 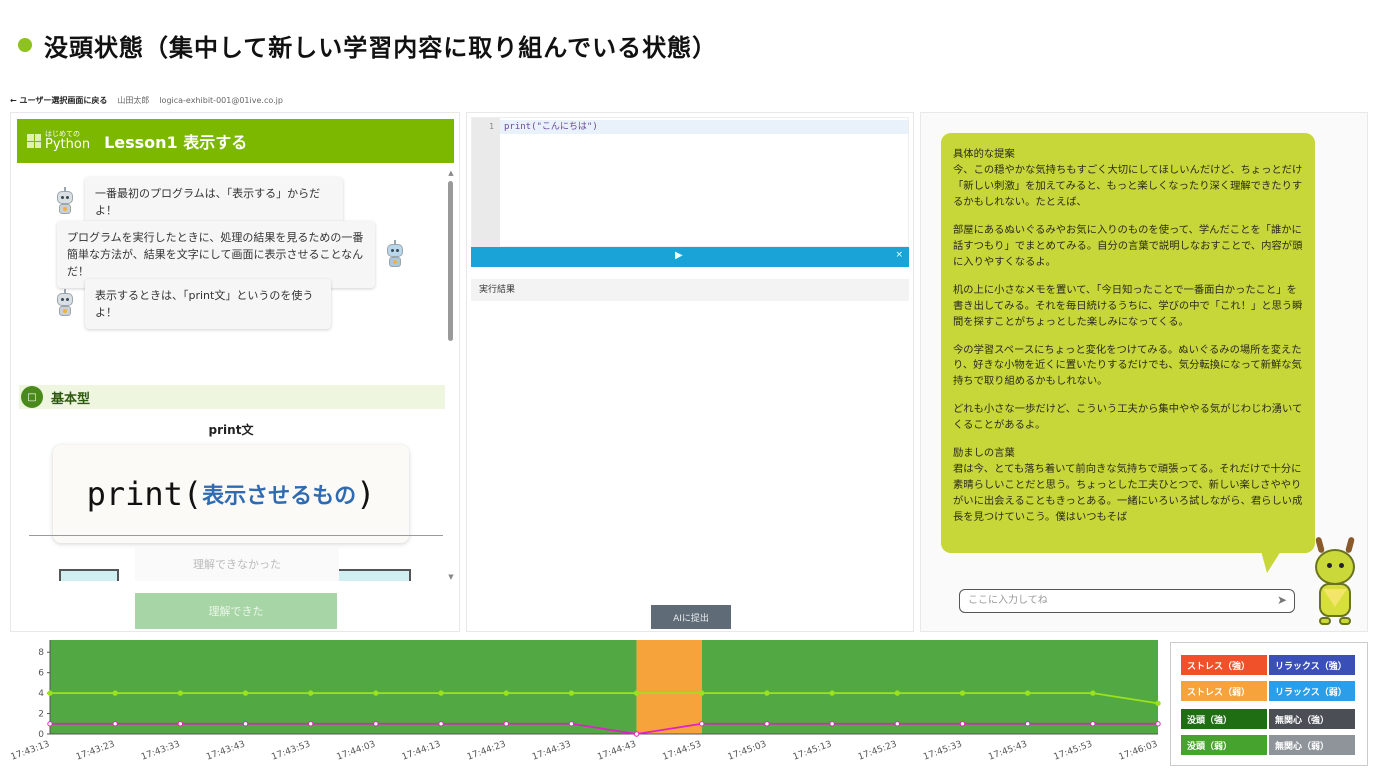 I want to click on run-bar: ▶ ×, so click(x=690, y=257).